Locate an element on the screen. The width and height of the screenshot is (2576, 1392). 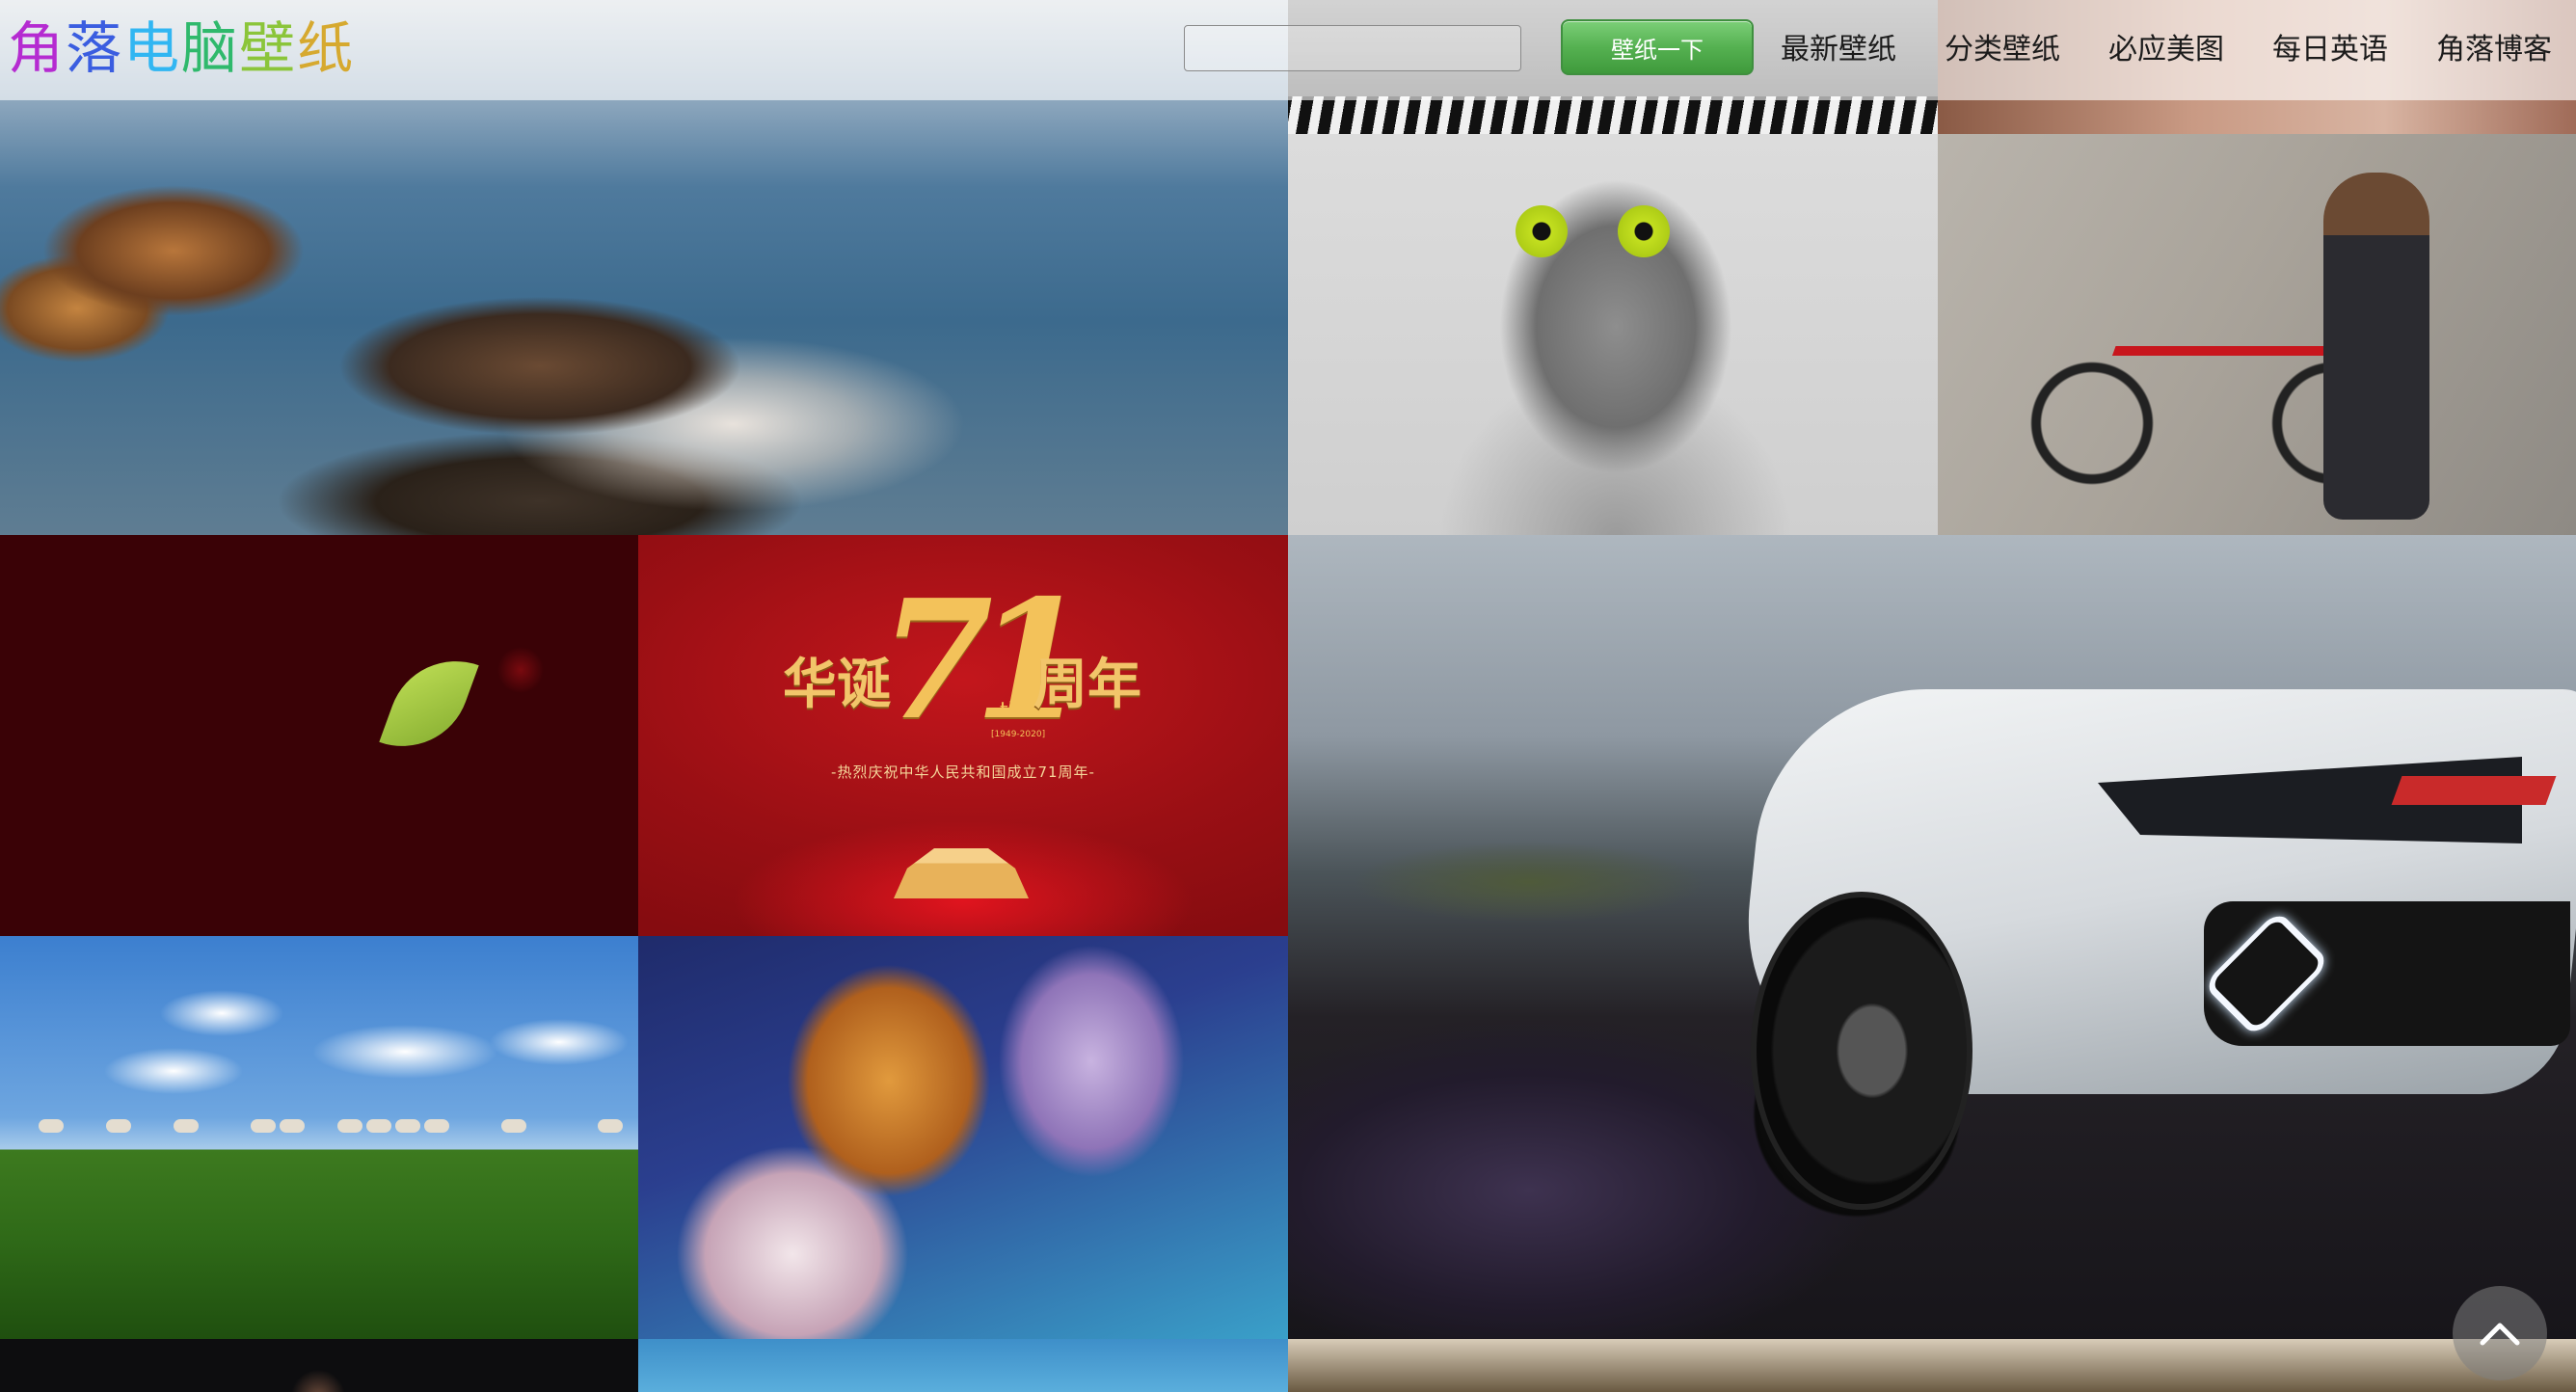
nav-item-bing: 必应美图 is located at coordinates (2166, 46).